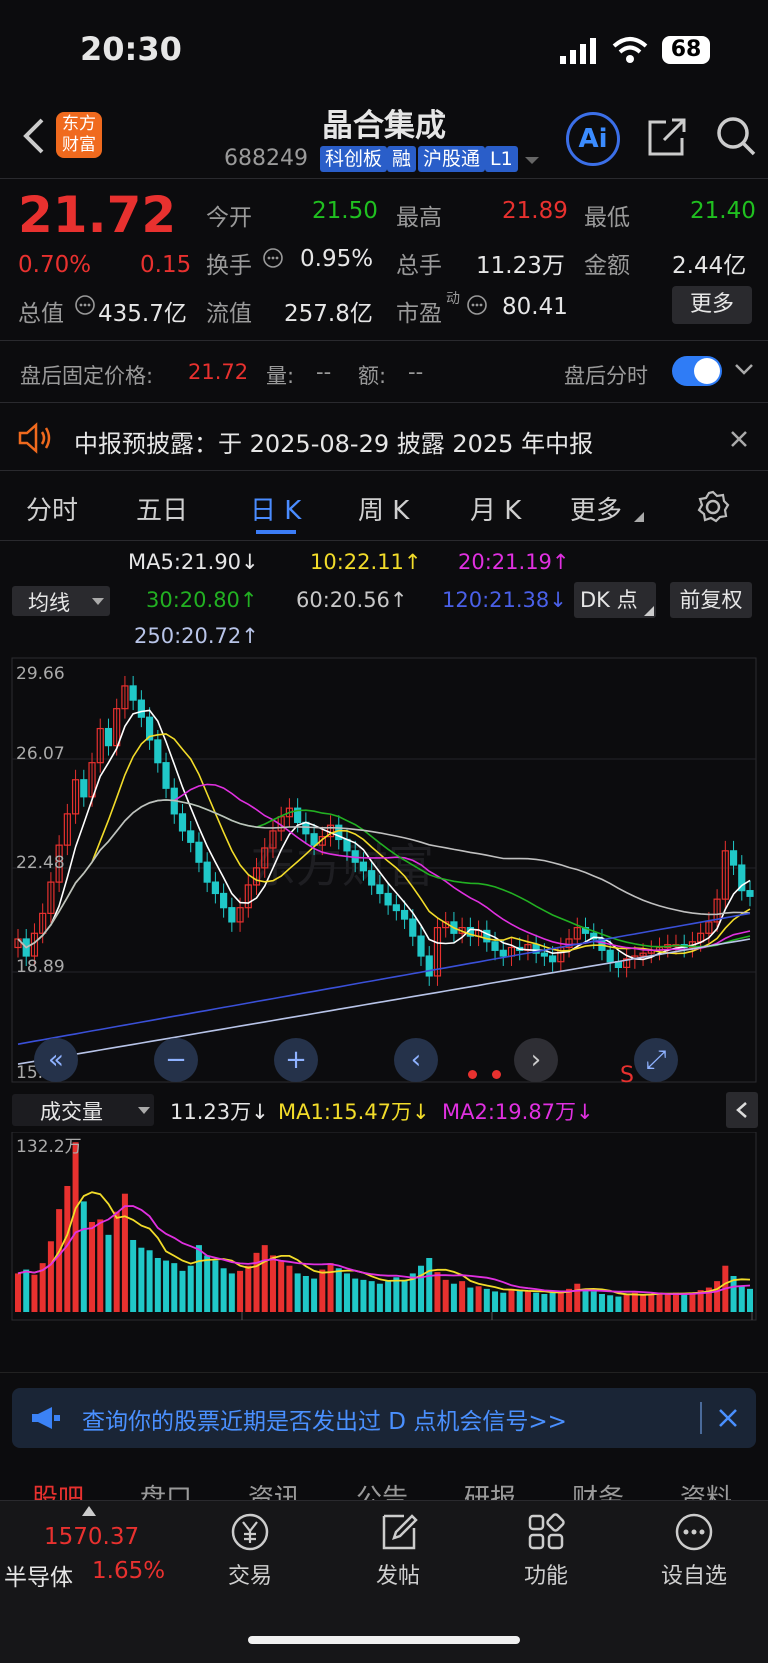  I want to click on tab-weekly-k: 周 K, so click(383, 508).